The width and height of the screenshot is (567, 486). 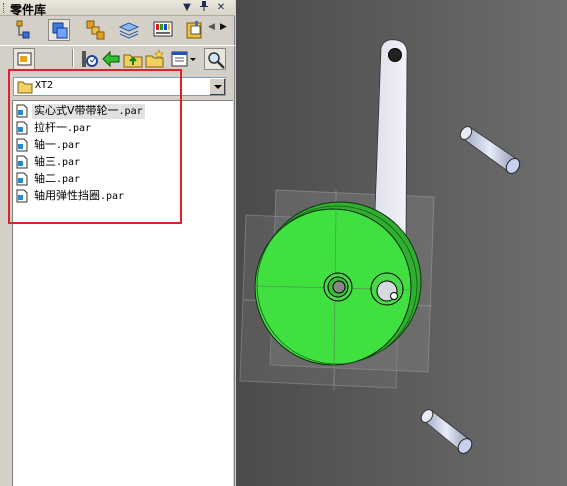 What do you see at coordinates (211, 27) in the screenshot?
I see `scroll-left-icon: ◀` at bounding box center [211, 27].